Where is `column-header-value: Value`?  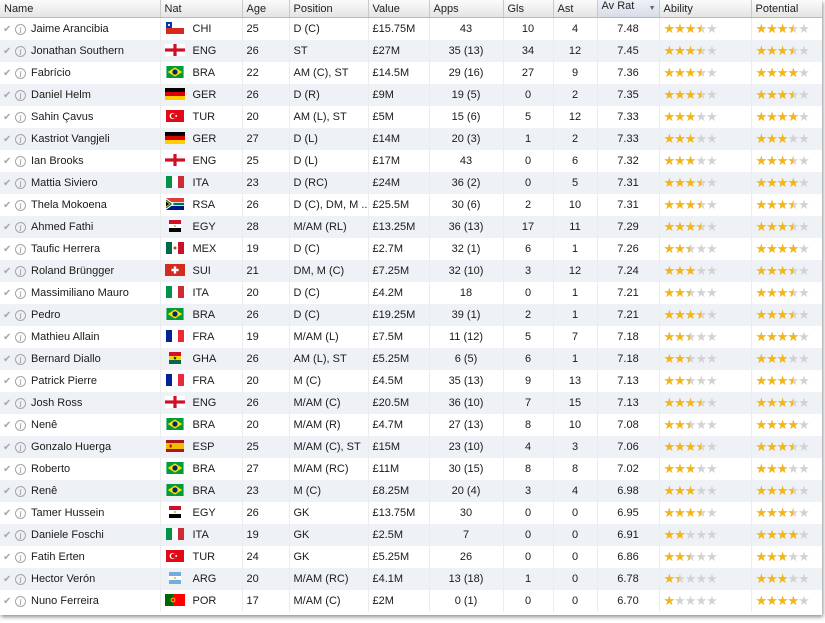
column-header-value: Value is located at coordinates (399, 9).